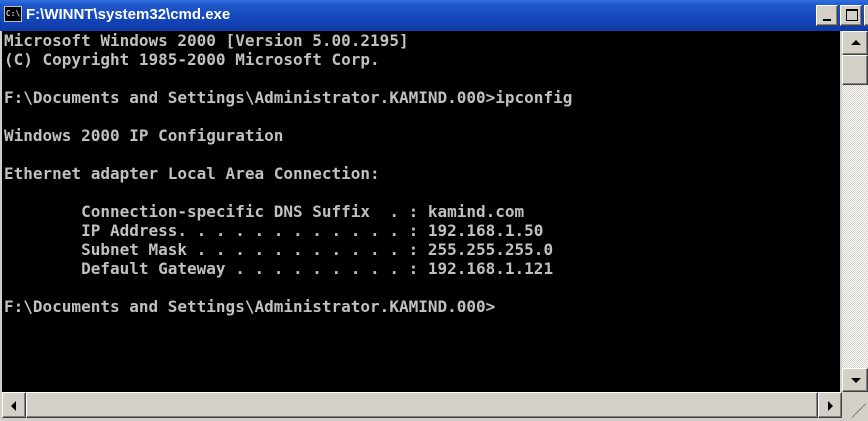  What do you see at coordinates (851, 15) in the screenshot?
I see `maximize-button` at bounding box center [851, 15].